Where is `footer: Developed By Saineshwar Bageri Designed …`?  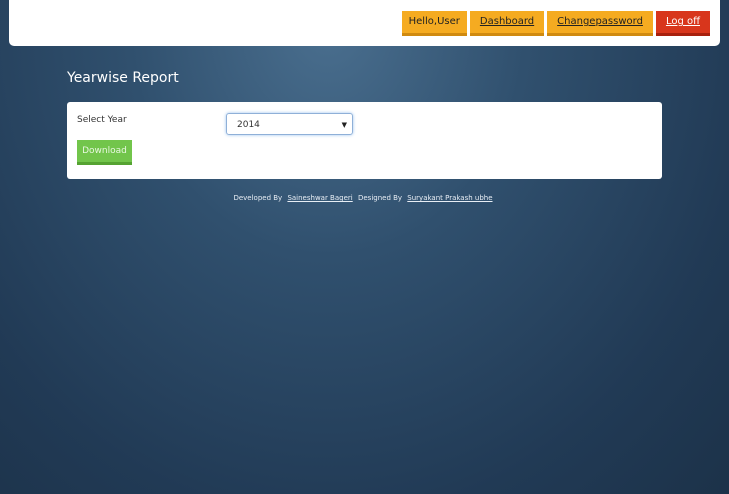
footer: Developed By Saineshwar Bageri Designed … is located at coordinates (364, 198).